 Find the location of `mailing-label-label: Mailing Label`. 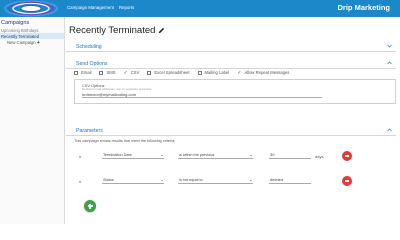

mailing-label-label: Mailing Label is located at coordinates (217, 72).